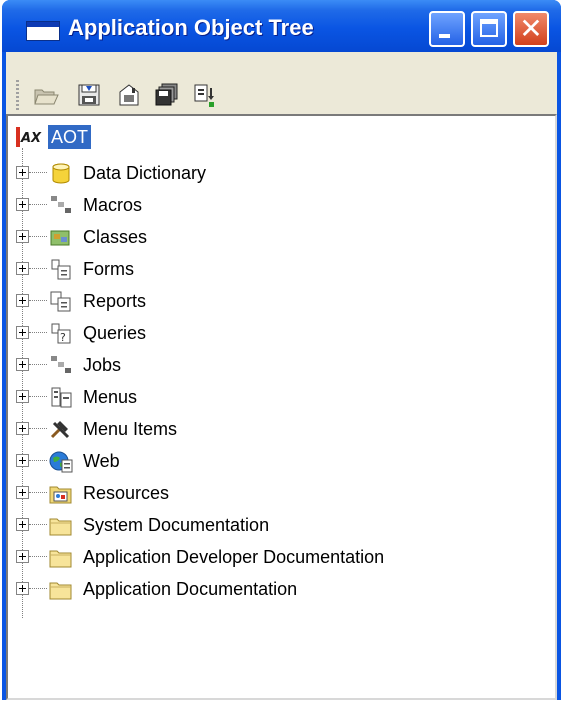 The width and height of the screenshot is (565, 702). I want to click on resources-icon, so click(60, 495).